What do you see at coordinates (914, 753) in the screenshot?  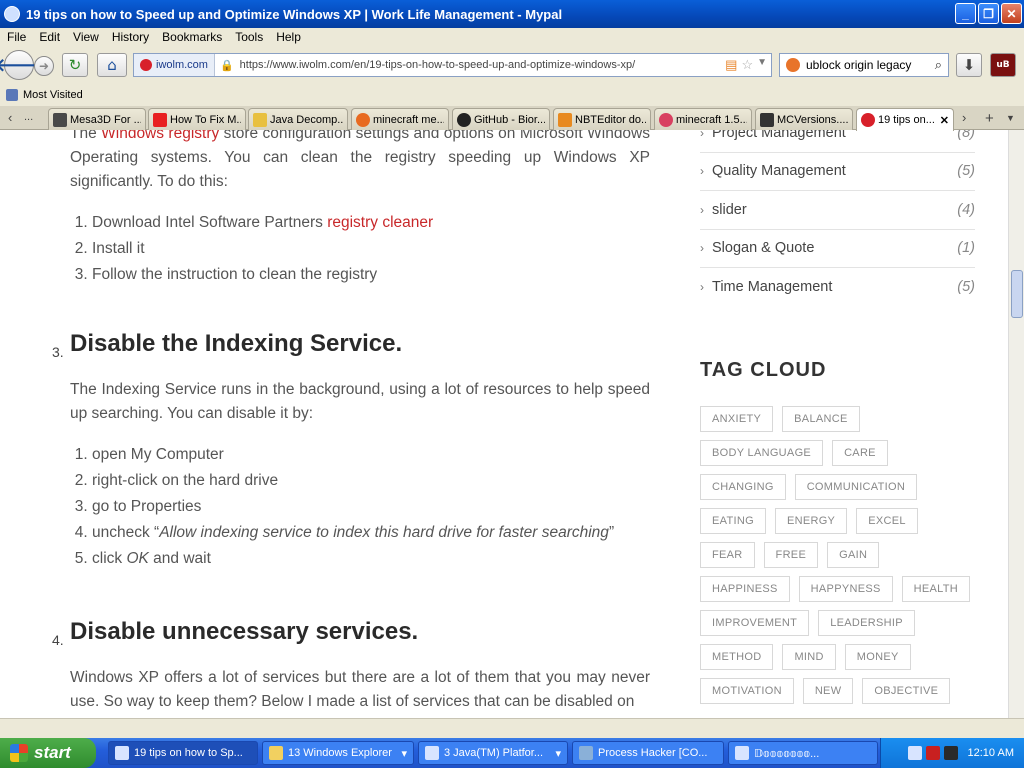 I see `keyboard-icon` at bounding box center [914, 753].